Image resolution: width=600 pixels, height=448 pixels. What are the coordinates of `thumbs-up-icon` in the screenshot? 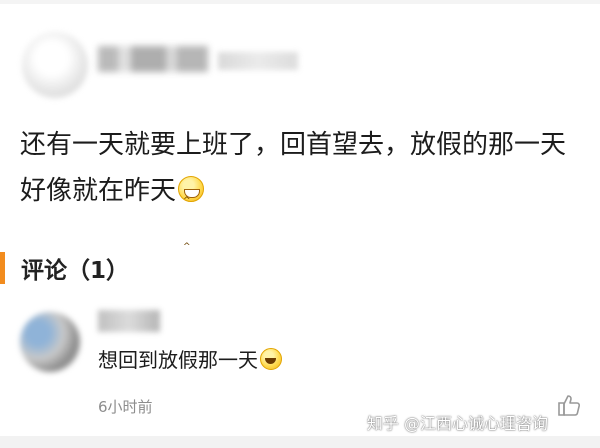 It's located at (569, 405).